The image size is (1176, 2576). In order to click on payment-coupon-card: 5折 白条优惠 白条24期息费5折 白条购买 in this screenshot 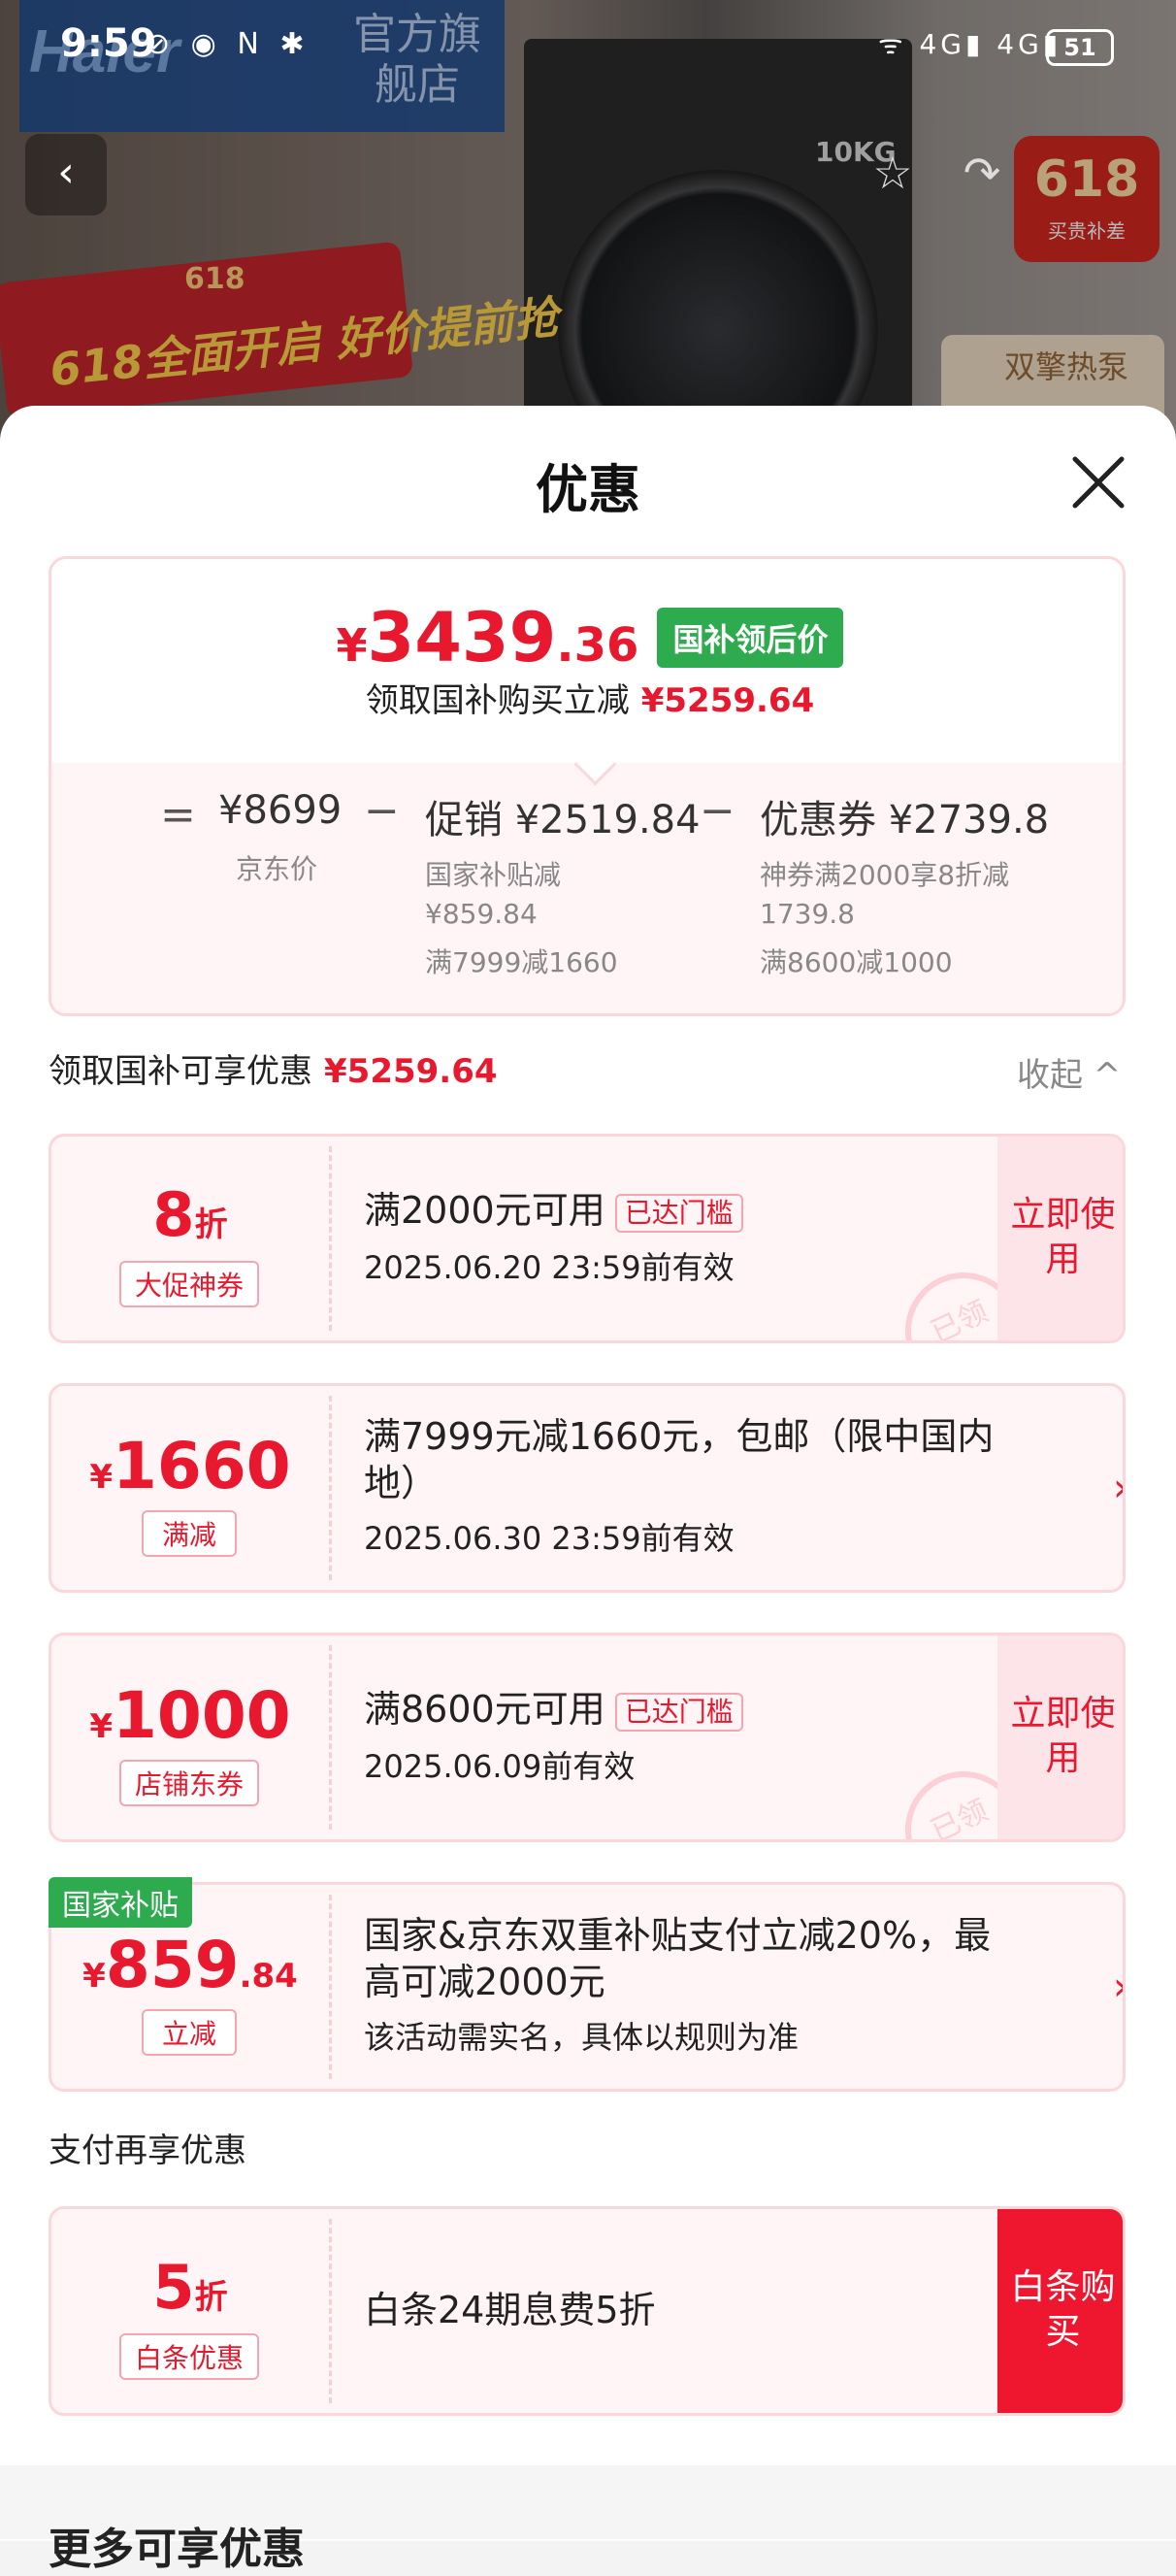, I will do `click(587, 2311)`.